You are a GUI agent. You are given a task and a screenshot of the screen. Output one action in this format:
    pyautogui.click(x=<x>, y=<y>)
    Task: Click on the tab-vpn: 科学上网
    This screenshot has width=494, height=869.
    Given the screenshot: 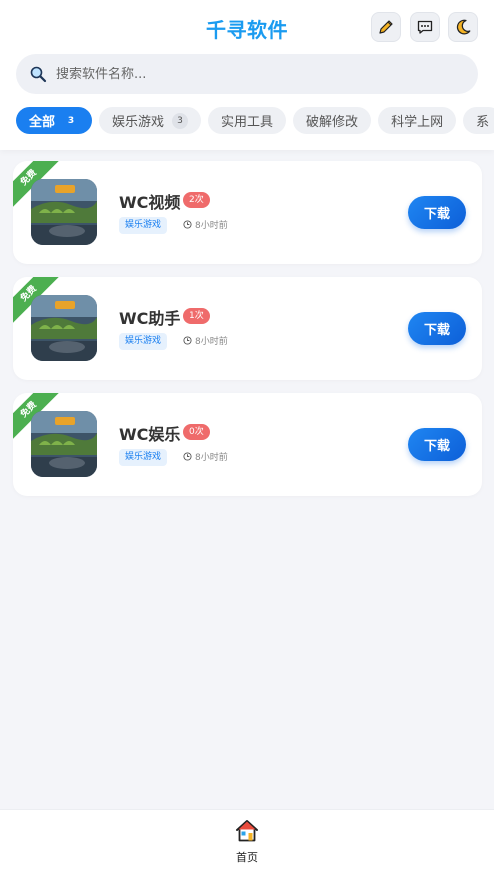 What is the action you would take?
    pyautogui.click(x=417, y=120)
    